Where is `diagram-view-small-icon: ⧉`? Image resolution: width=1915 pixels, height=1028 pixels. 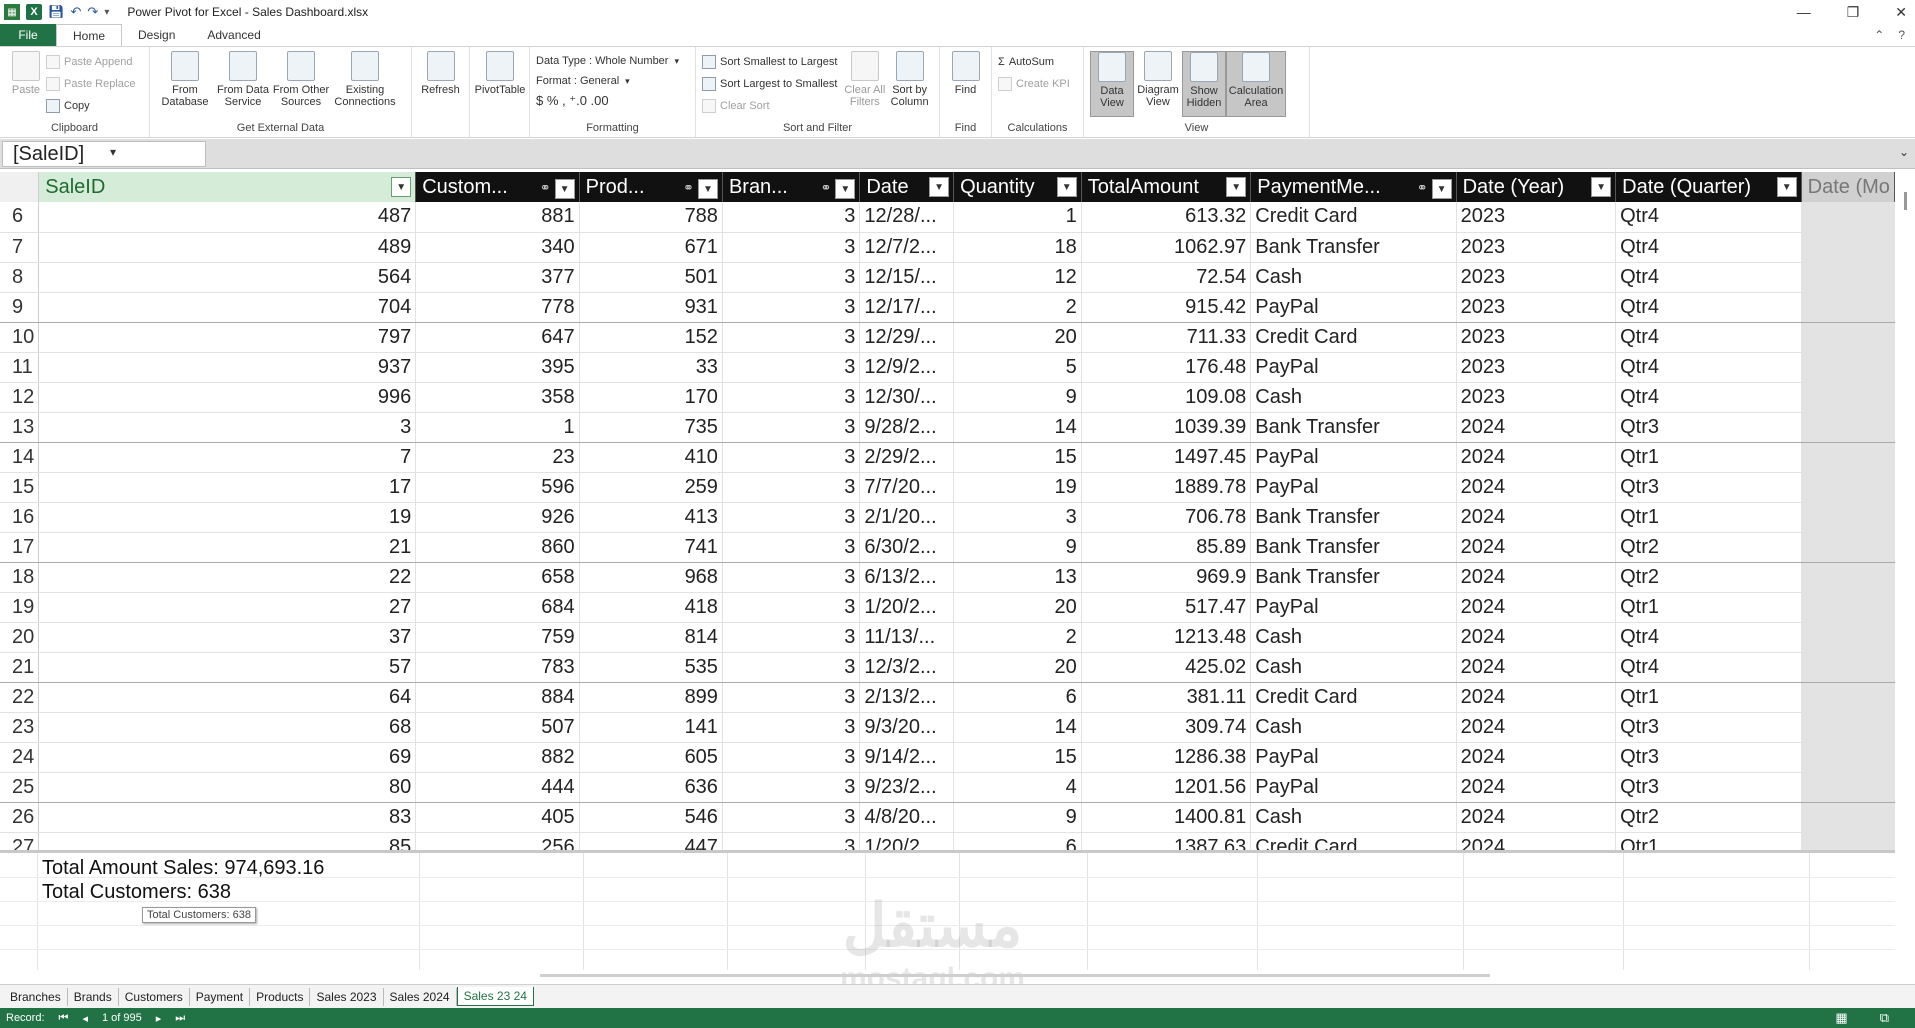
diagram-view-small-icon: ⧉ is located at coordinates (1884, 1018).